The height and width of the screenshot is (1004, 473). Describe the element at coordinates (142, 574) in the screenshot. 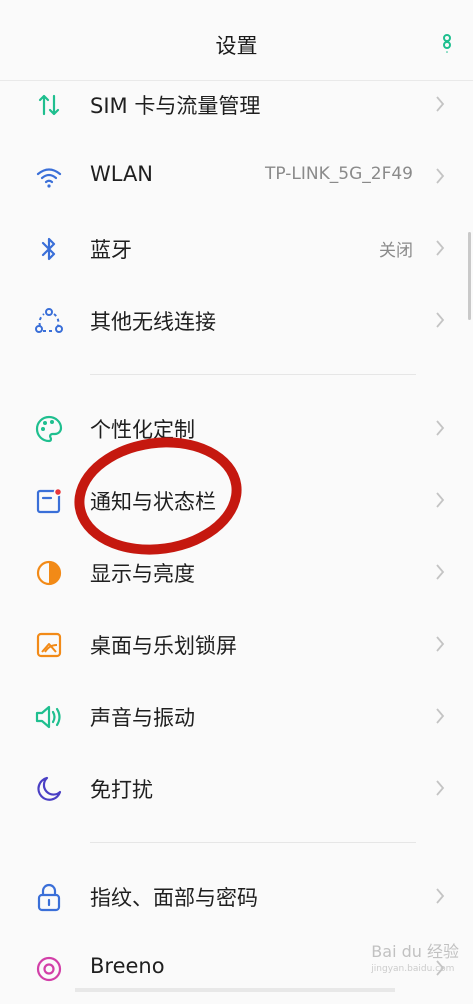

I see `settings-row-label: 显示与亮度` at that location.